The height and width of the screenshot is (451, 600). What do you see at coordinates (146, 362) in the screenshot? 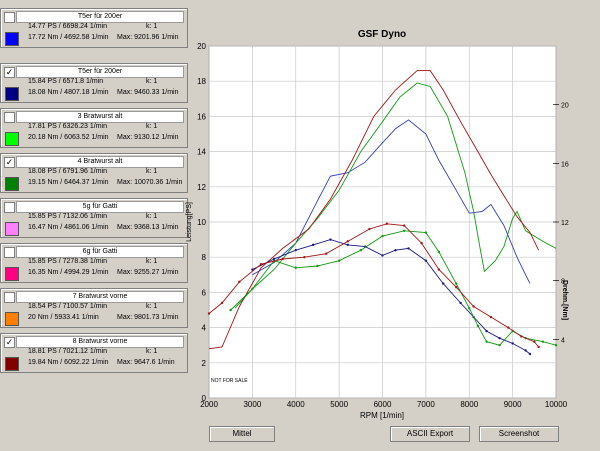
I see `run-max-rpm: Max: 9647.6 1/min` at bounding box center [146, 362].